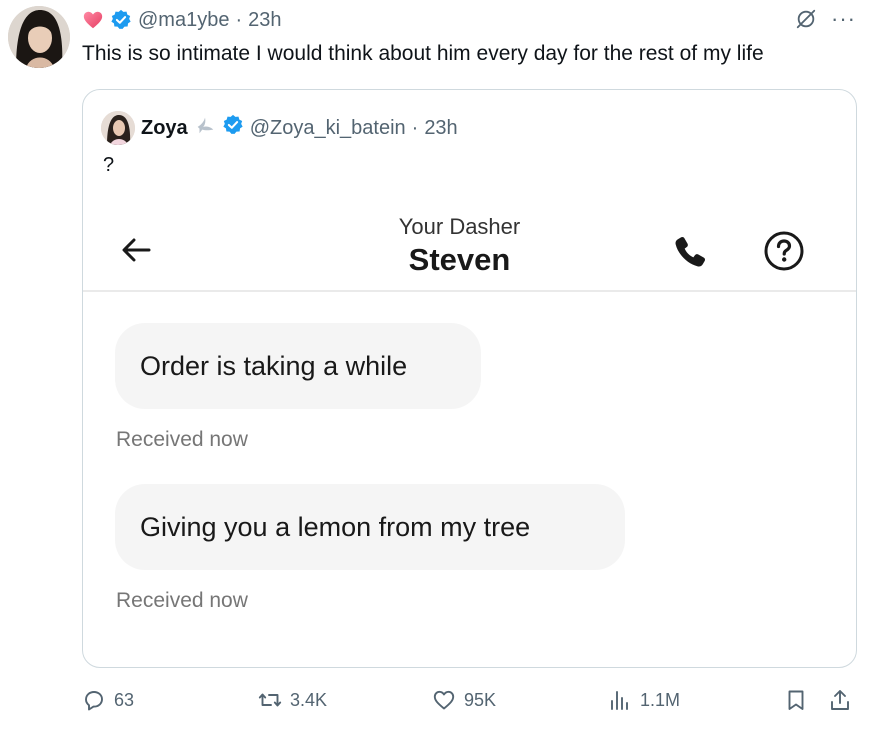 Image resolution: width=872 pixels, height=730 pixels. What do you see at coordinates (459, 259) in the screenshot?
I see `dasher-name: Steven` at bounding box center [459, 259].